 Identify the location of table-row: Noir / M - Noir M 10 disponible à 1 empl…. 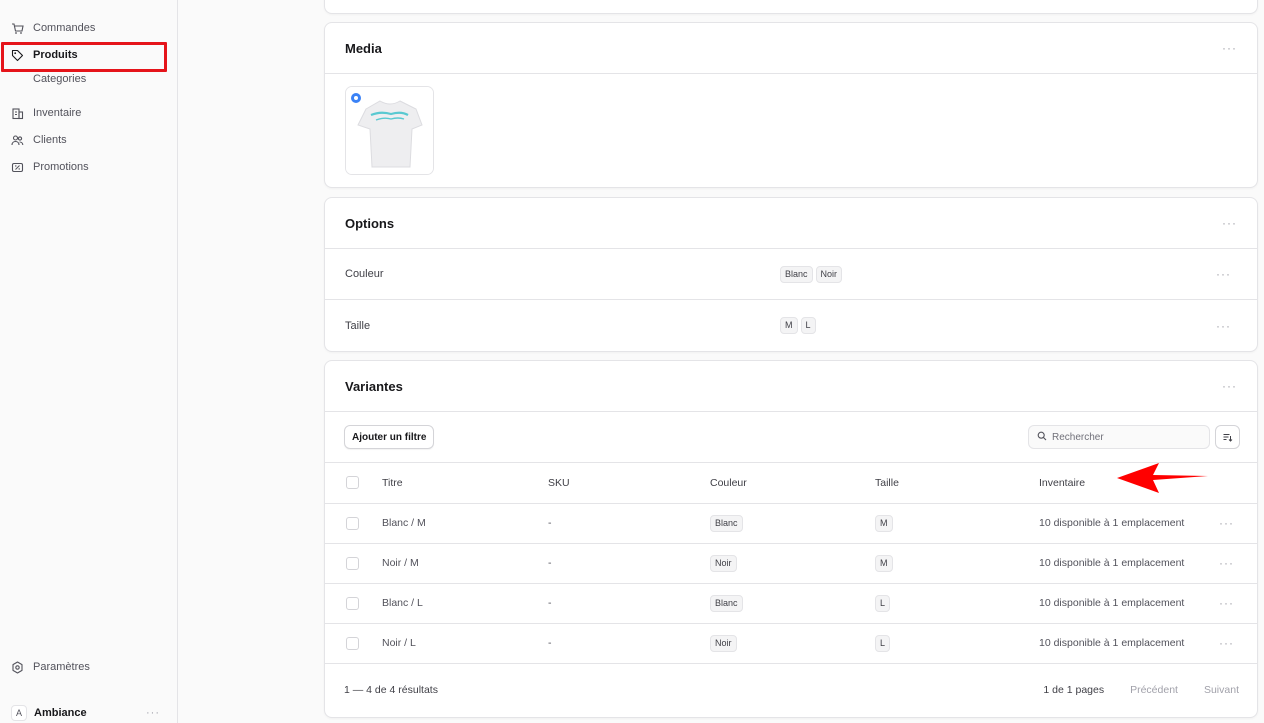
(791, 563).